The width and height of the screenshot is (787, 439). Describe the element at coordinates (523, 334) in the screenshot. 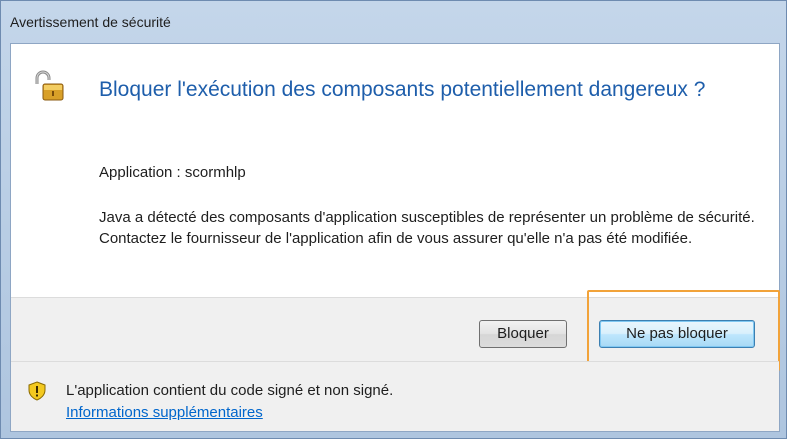

I see `block-button: Bloquer` at that location.